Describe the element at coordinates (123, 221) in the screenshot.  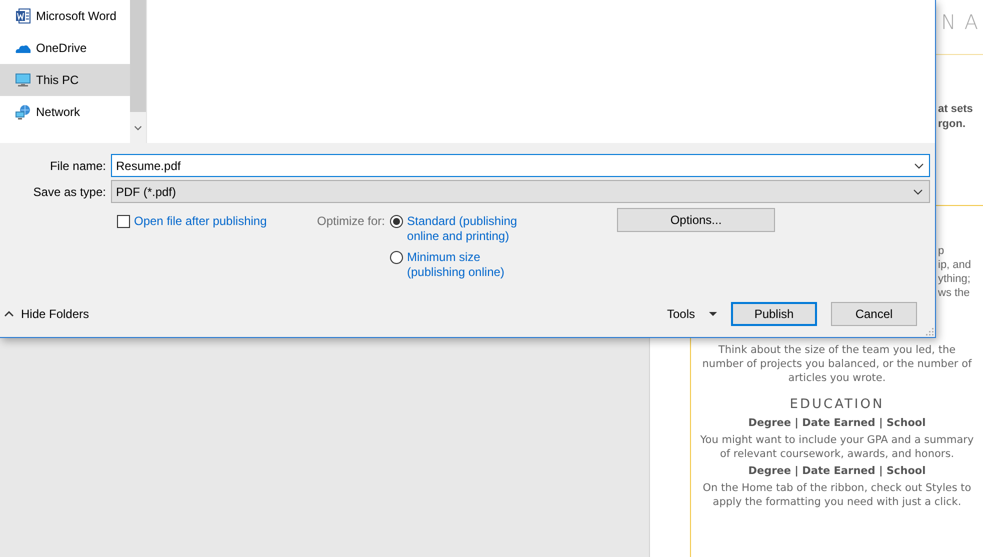
I see `checkbox` at that location.